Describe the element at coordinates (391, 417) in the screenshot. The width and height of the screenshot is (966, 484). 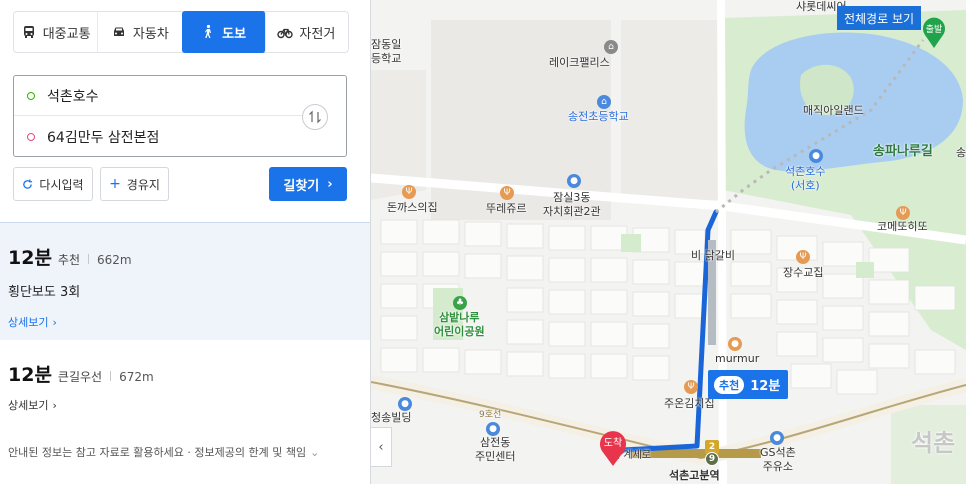
I see `map-label-cheongsong: 청송빌딩` at that location.